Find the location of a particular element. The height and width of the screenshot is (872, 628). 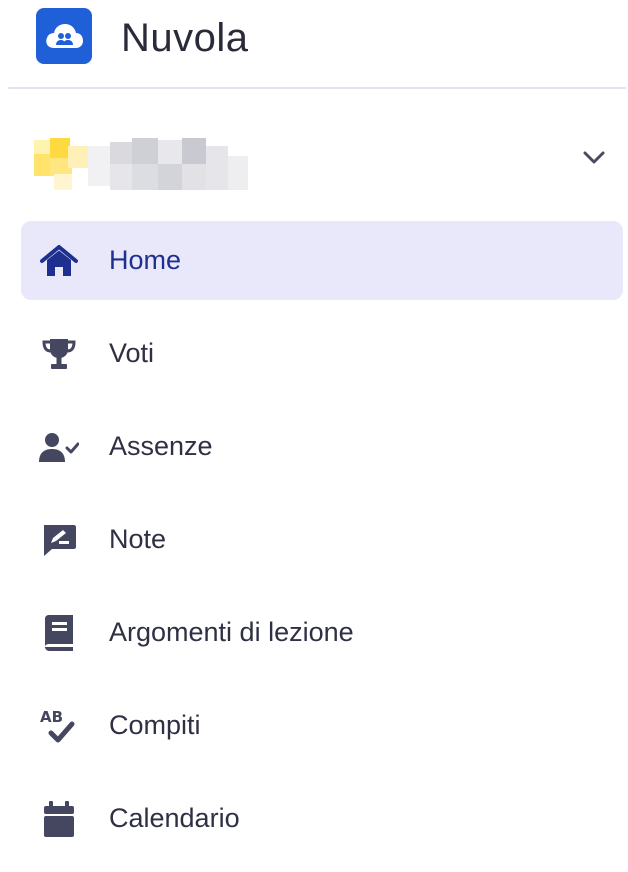

sidebar-item-label: Calendario is located at coordinates (174, 818).